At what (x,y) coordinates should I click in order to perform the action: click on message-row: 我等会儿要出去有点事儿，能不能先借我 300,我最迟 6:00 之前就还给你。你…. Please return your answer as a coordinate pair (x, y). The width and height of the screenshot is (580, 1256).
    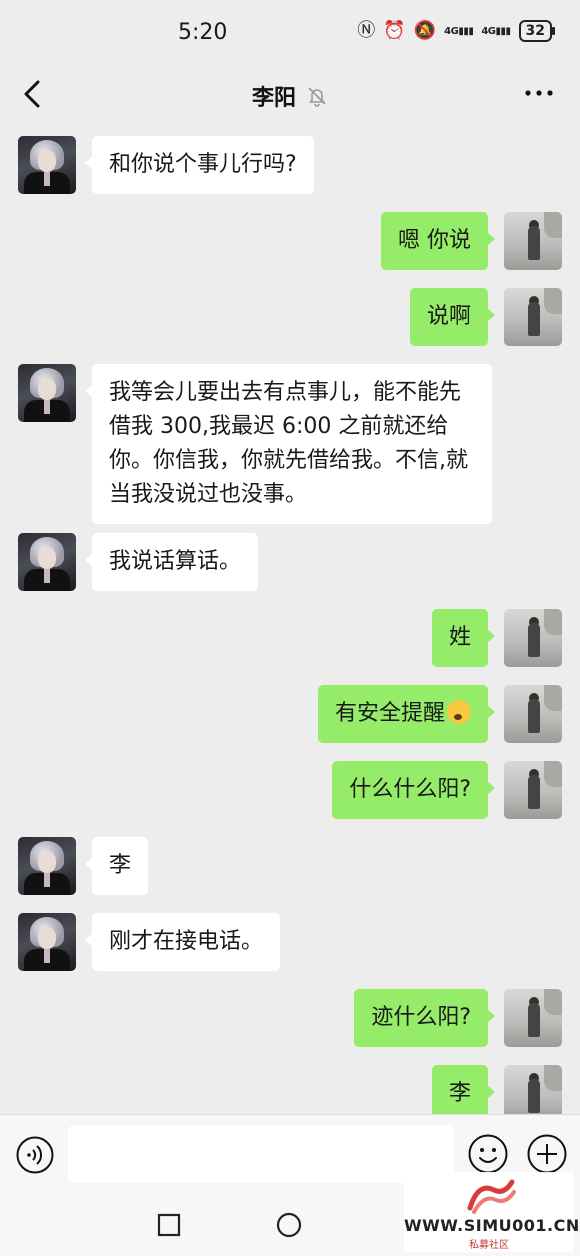
    Looking at the image, I should click on (255, 444).